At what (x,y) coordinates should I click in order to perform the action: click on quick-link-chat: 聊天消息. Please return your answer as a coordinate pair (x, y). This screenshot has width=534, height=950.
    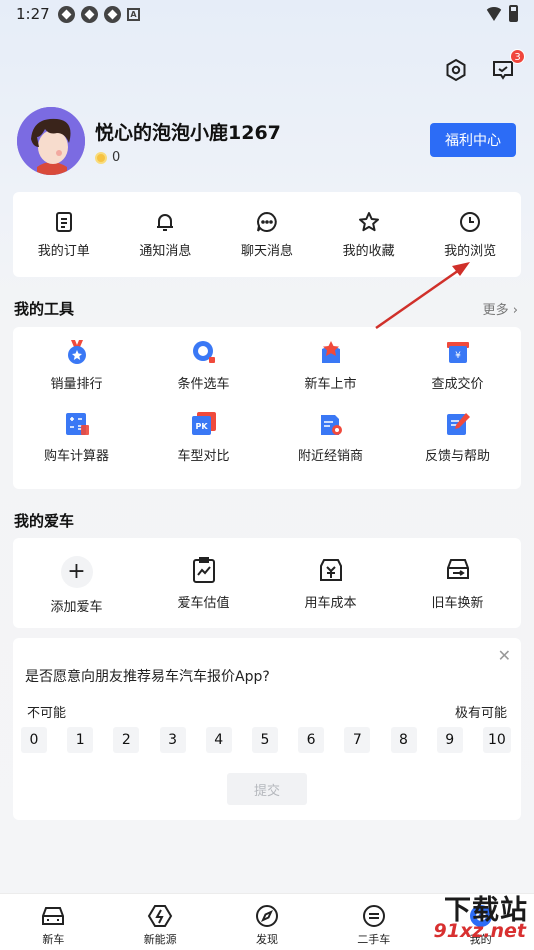
    Looking at the image, I should click on (267, 234).